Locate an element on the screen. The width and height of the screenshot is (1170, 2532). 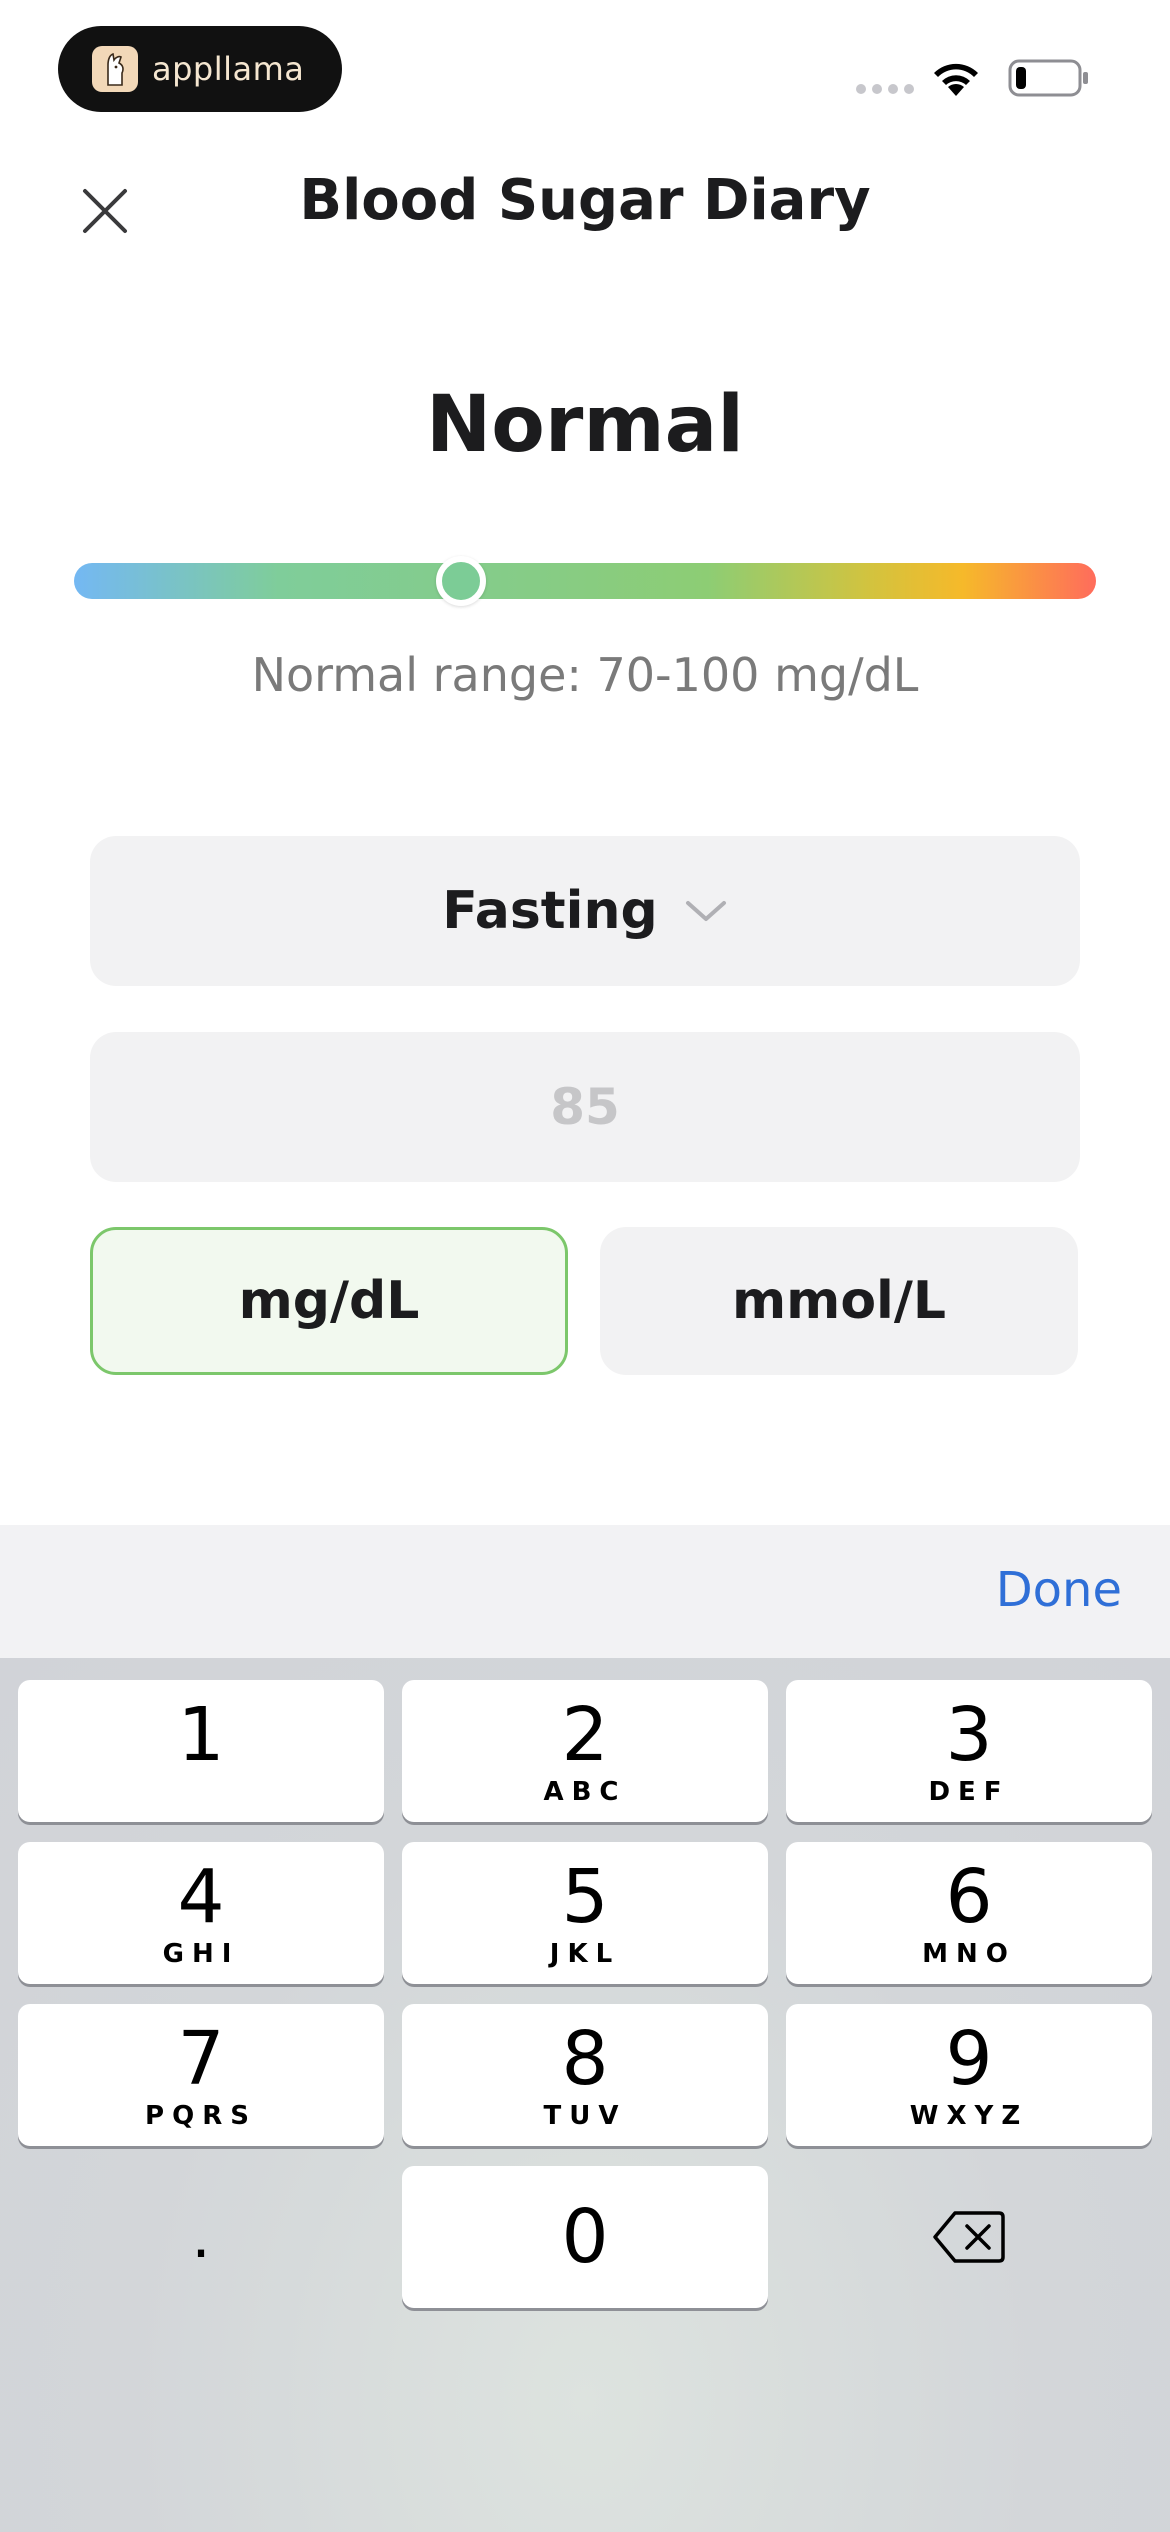
key-1: 1 is located at coordinates (201, 1751).